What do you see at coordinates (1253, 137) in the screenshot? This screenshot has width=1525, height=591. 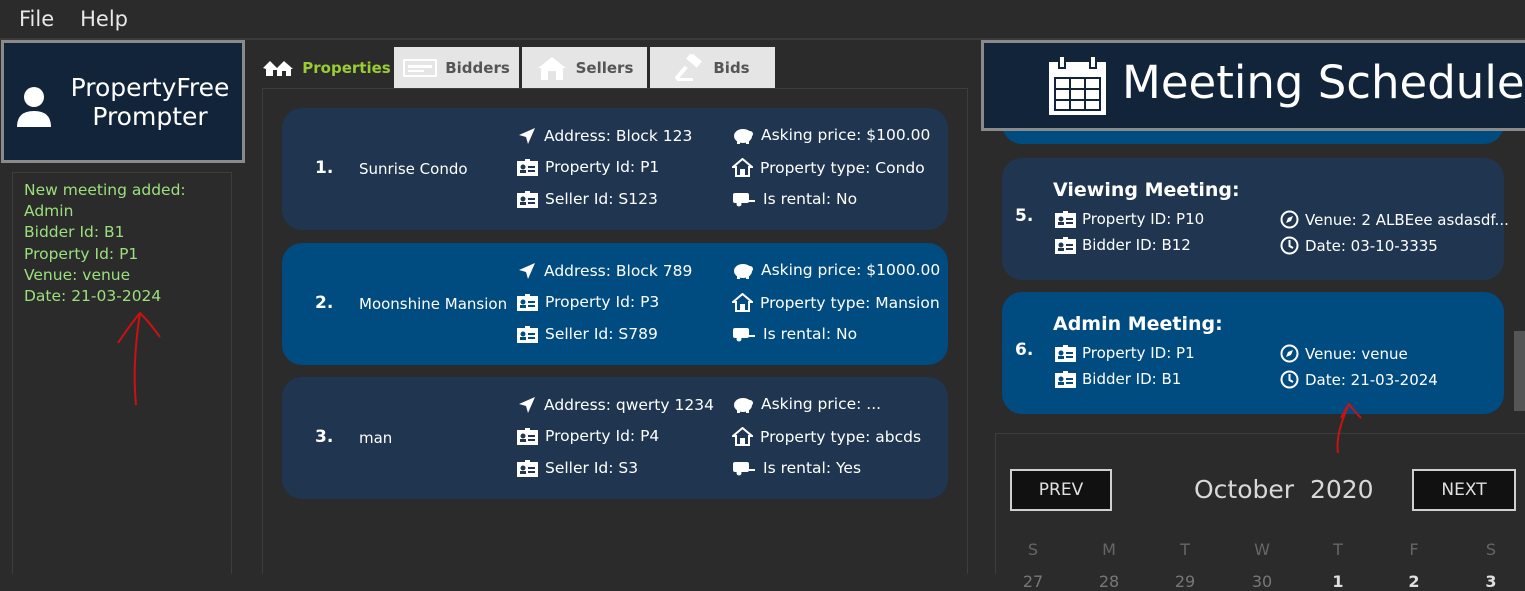 I see `meeting-card` at bounding box center [1253, 137].